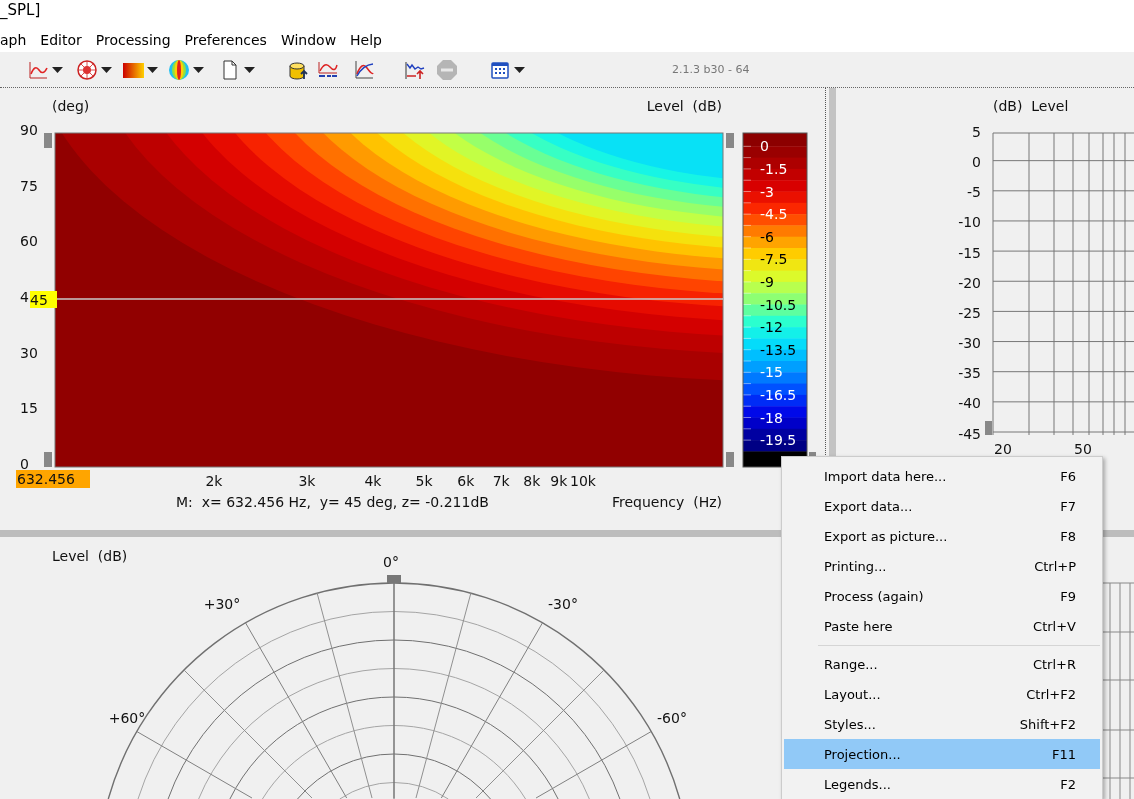 This screenshot has width=1134, height=799. Describe the element at coordinates (133, 40) in the screenshot. I see `menu-item: Processing` at that location.